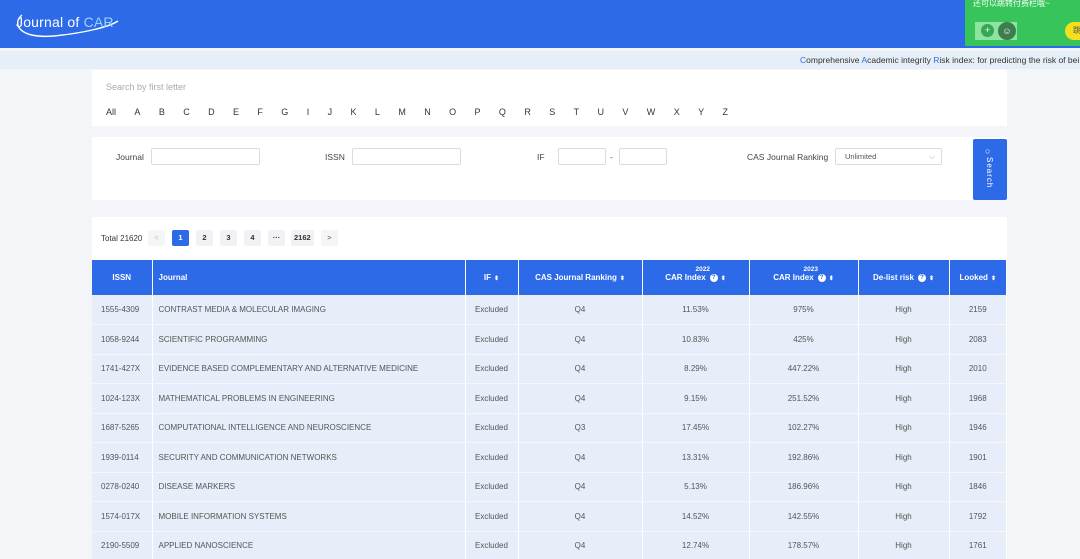 The image size is (1080, 559). I want to click on help-icon: ?, so click(821, 277).